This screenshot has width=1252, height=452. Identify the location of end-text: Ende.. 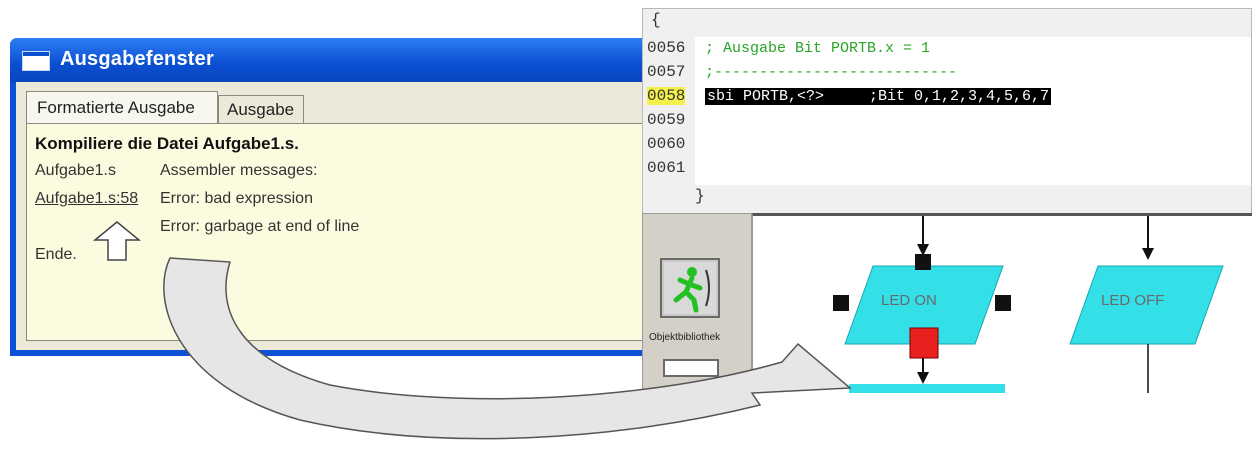
(56, 254).